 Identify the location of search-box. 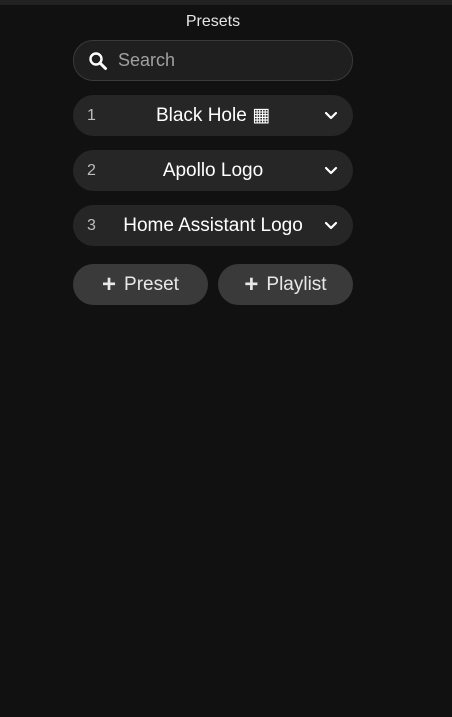
(213, 60).